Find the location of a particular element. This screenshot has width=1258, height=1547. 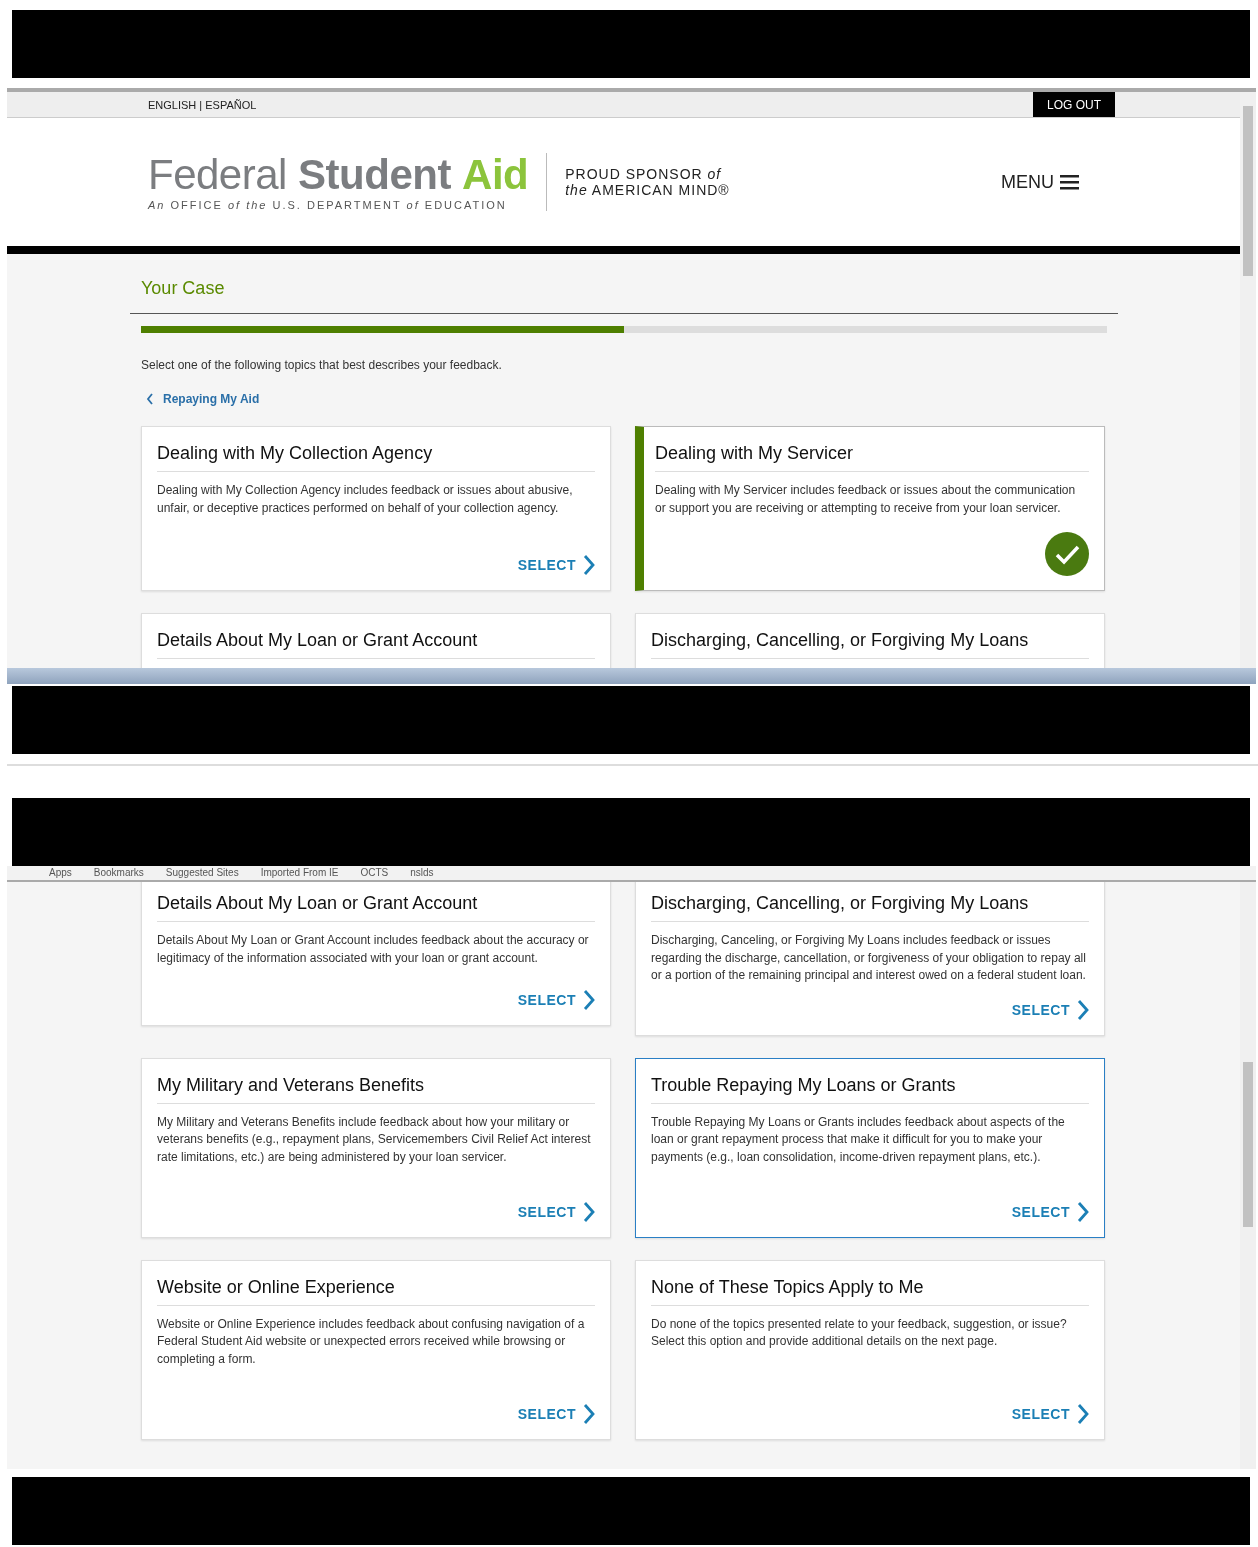

bookmark: OCTS is located at coordinates (374, 873).